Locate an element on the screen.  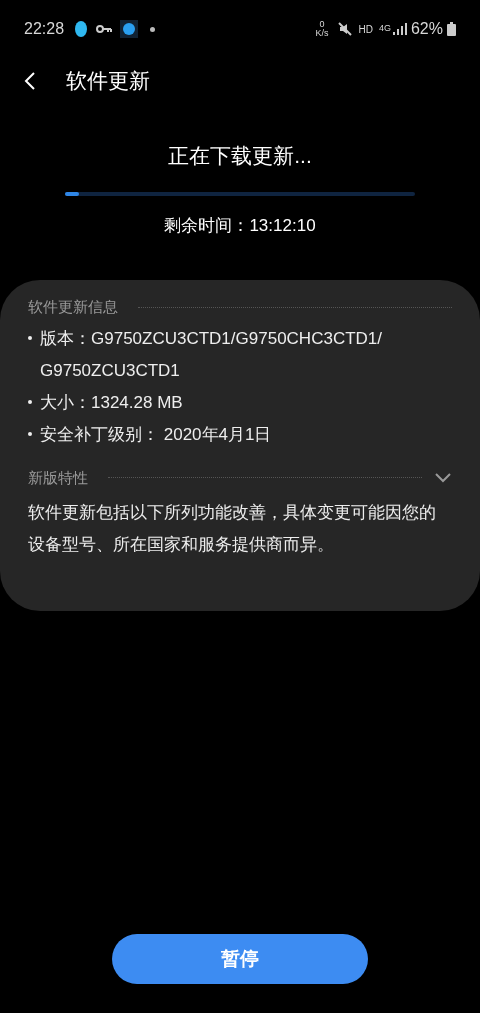
chevron-icon is located at coordinates (443, 477).